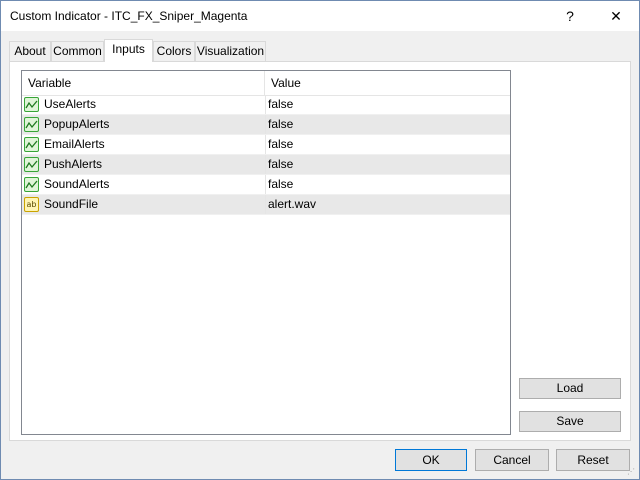  What do you see at coordinates (74, 144) in the screenshot?
I see `variable-name: EmailAlerts` at bounding box center [74, 144].